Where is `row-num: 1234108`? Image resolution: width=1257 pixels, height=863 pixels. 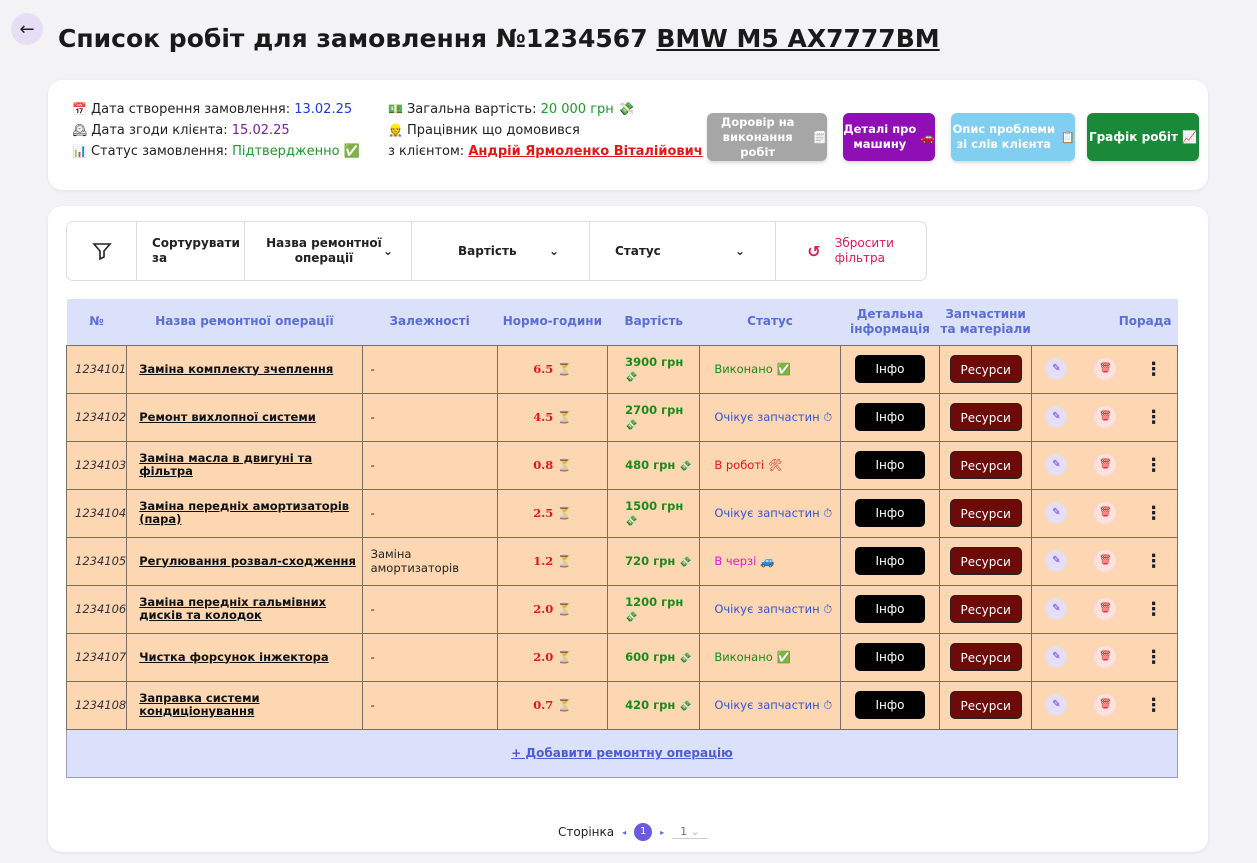 row-num: 1234108 is located at coordinates (96, 705).